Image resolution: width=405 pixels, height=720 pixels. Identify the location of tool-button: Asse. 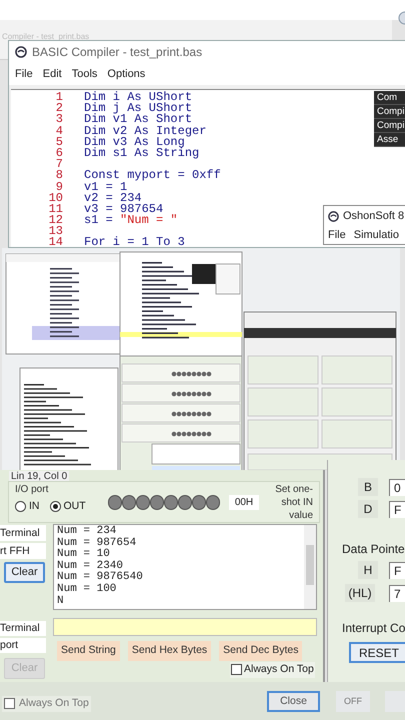
(389, 140).